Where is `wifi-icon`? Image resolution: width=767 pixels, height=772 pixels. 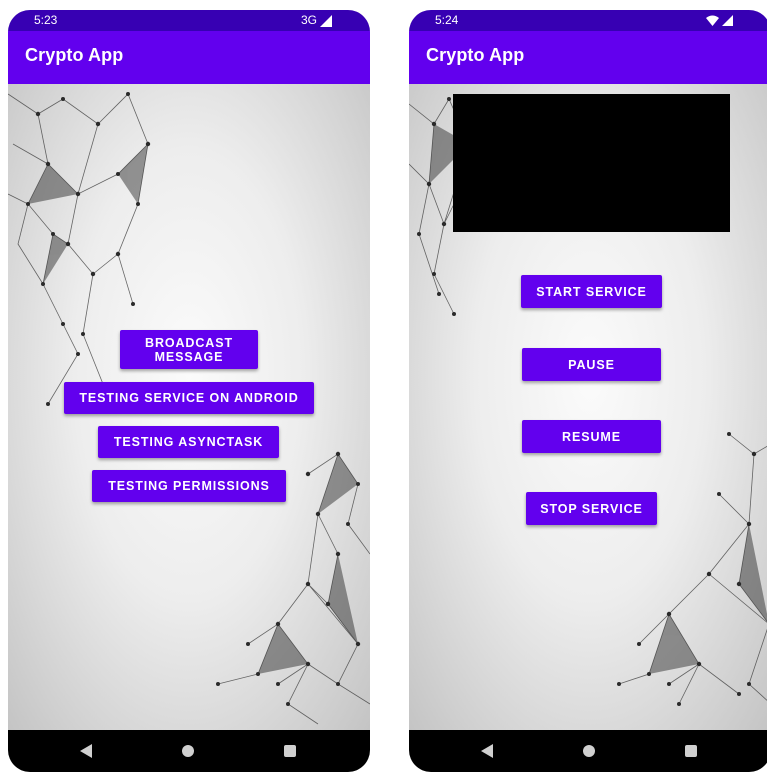
wifi-icon is located at coordinates (712, 20).